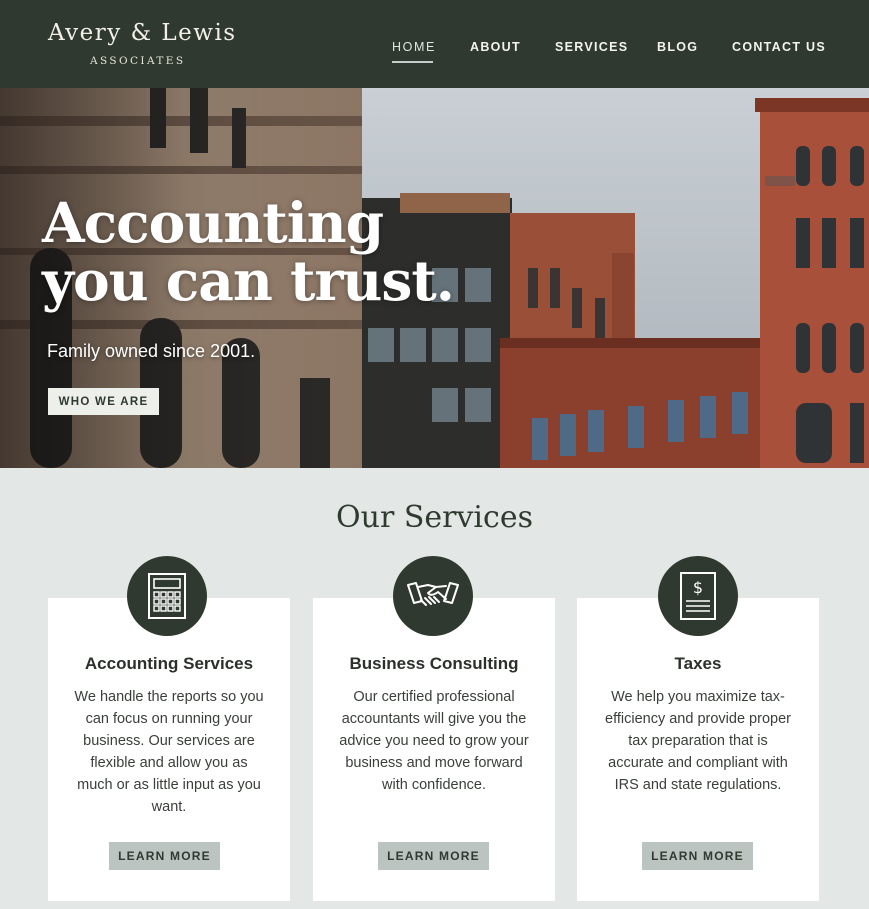 This screenshot has height=909, width=869. Describe the element at coordinates (103, 401) in the screenshot. I see `who-we-are-button: WHO WE ARE` at that location.